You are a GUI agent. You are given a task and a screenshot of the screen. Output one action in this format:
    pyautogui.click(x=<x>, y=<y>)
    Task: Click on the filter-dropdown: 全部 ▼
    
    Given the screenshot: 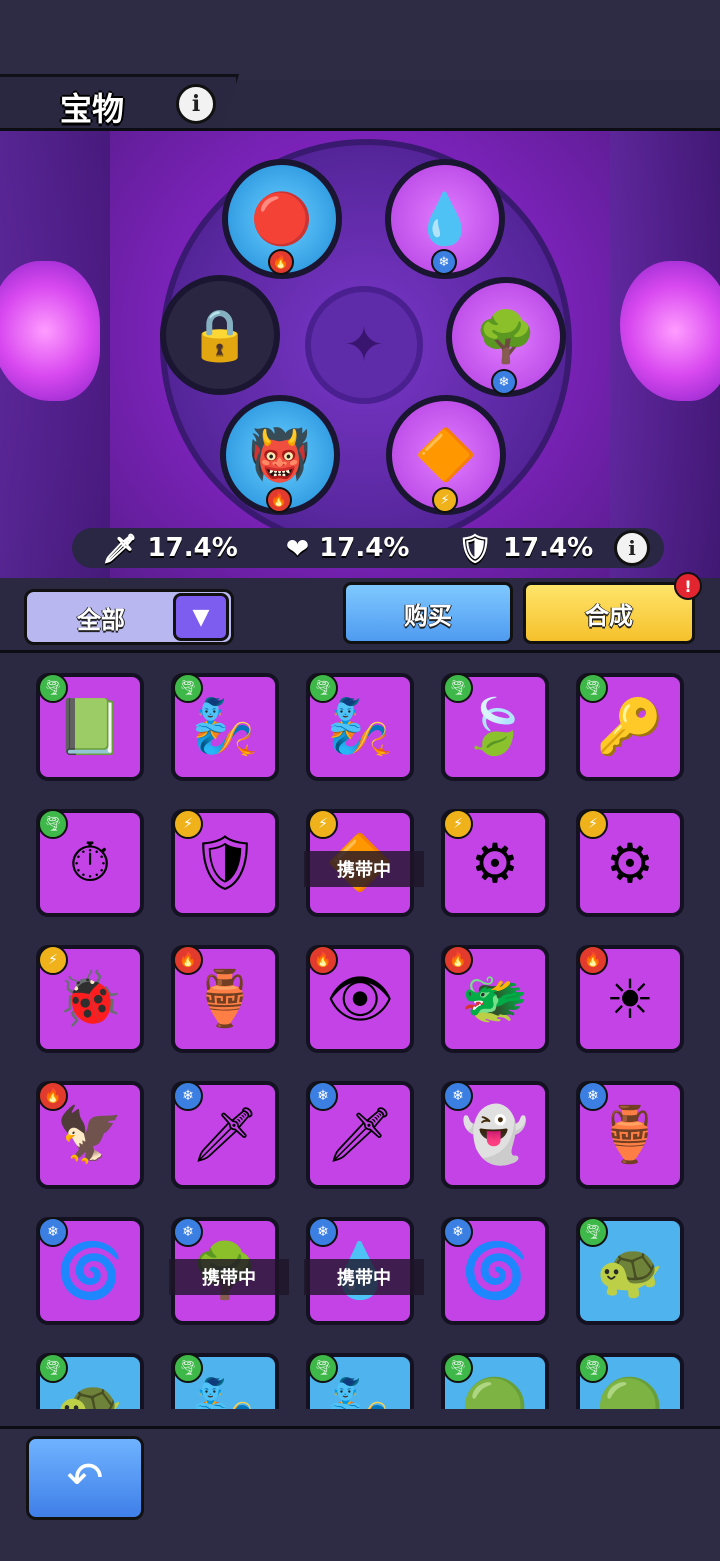 What is the action you would take?
    pyautogui.click(x=129, y=617)
    